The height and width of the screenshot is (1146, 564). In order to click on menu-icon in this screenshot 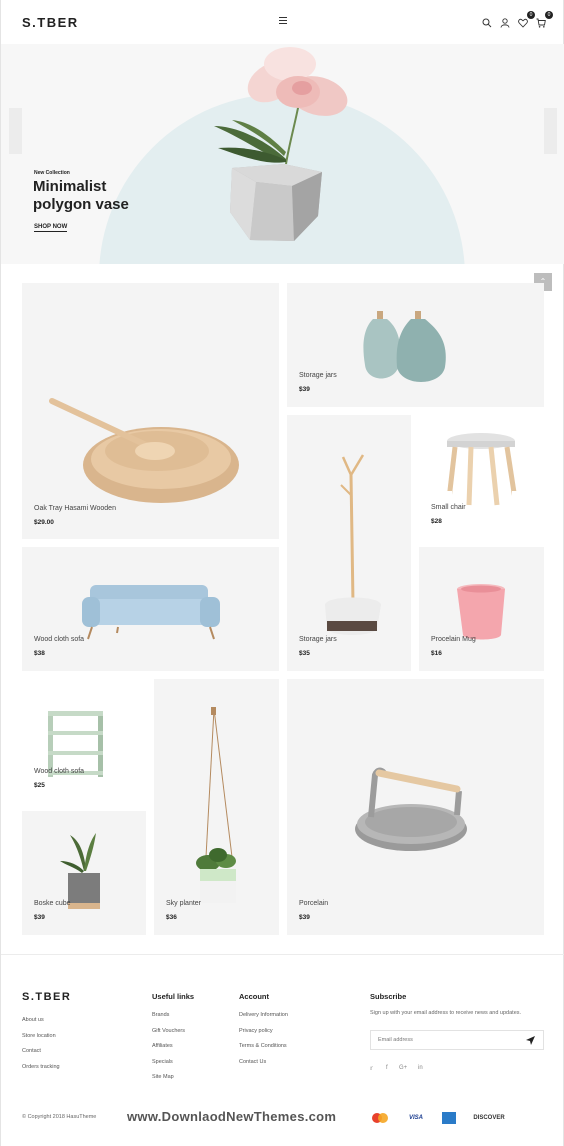, I will do `click(283, 21)`.